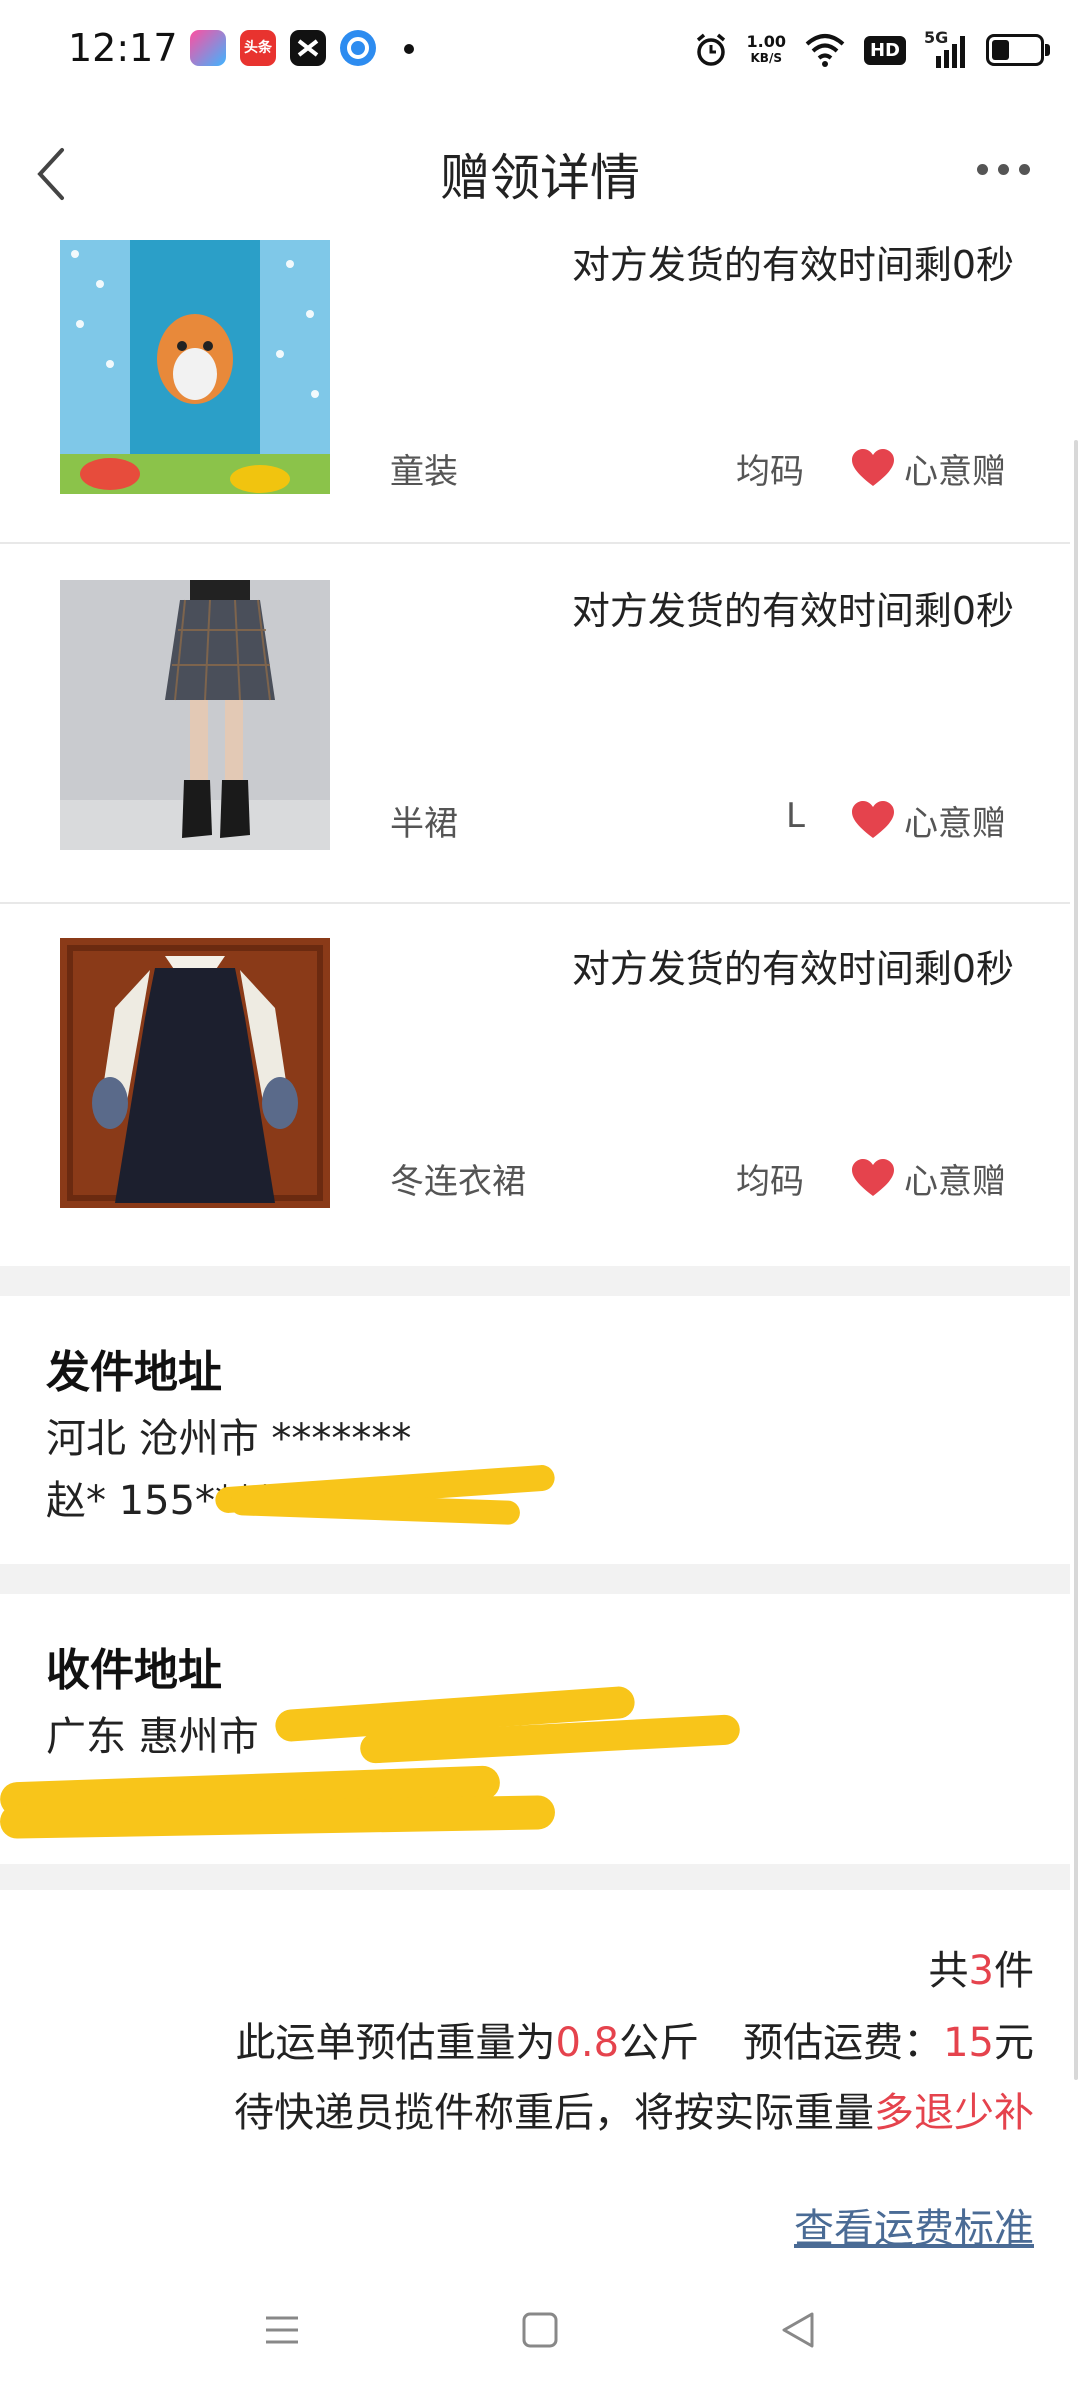 This screenshot has height=2400, width=1080. What do you see at coordinates (424, 824) in the screenshot?
I see `item-category: 半裙` at bounding box center [424, 824].